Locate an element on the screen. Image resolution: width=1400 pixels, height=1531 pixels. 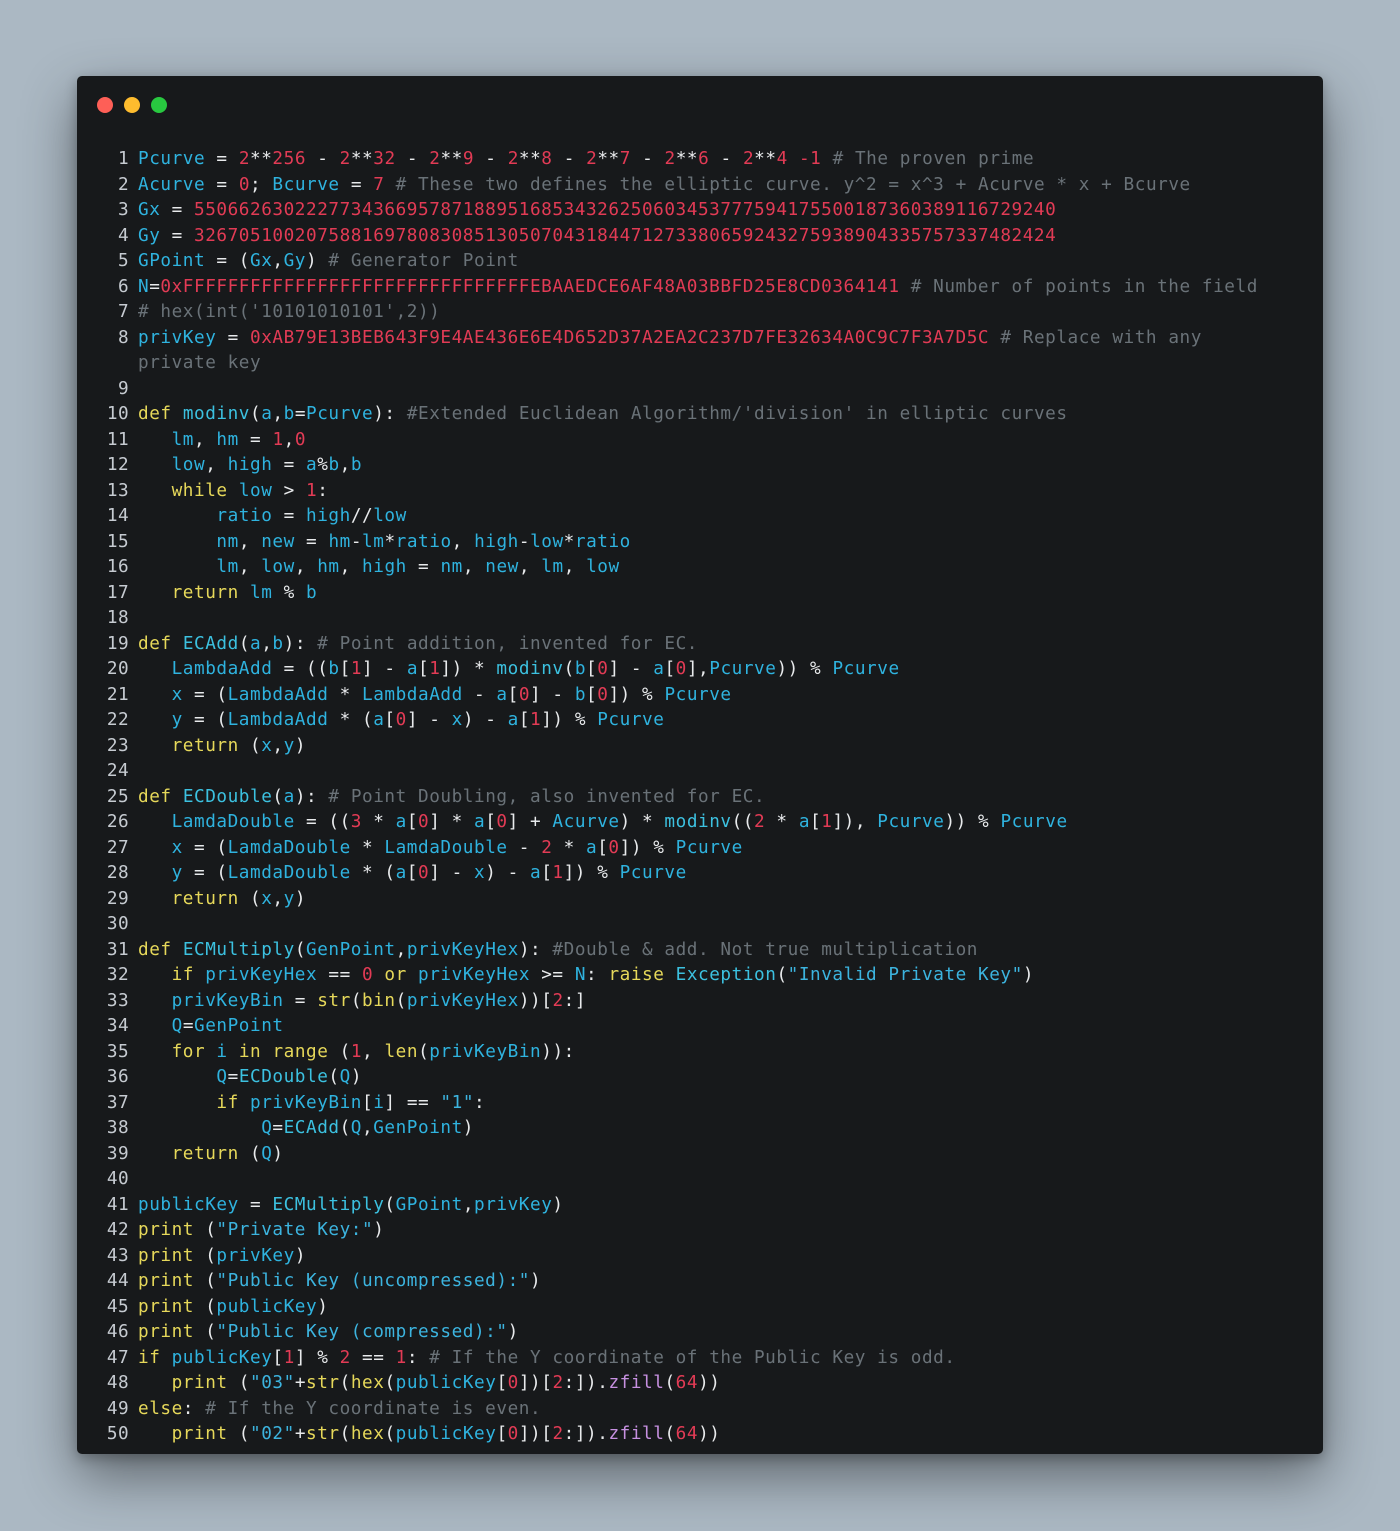
minimize-button is located at coordinates (132, 105).